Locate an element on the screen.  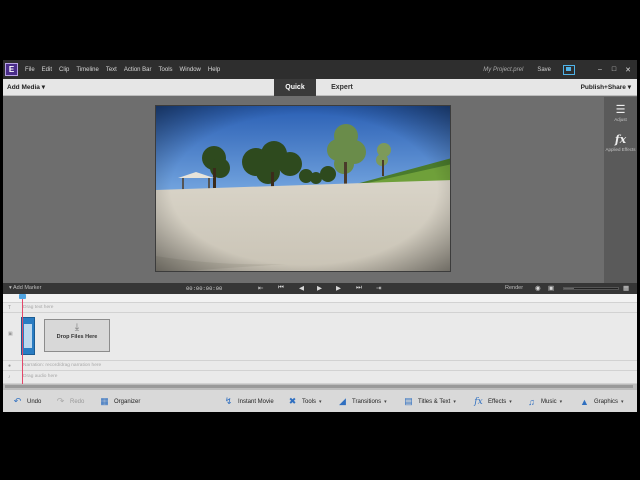
play-icon: ▶ is located at coordinates (319, 288).